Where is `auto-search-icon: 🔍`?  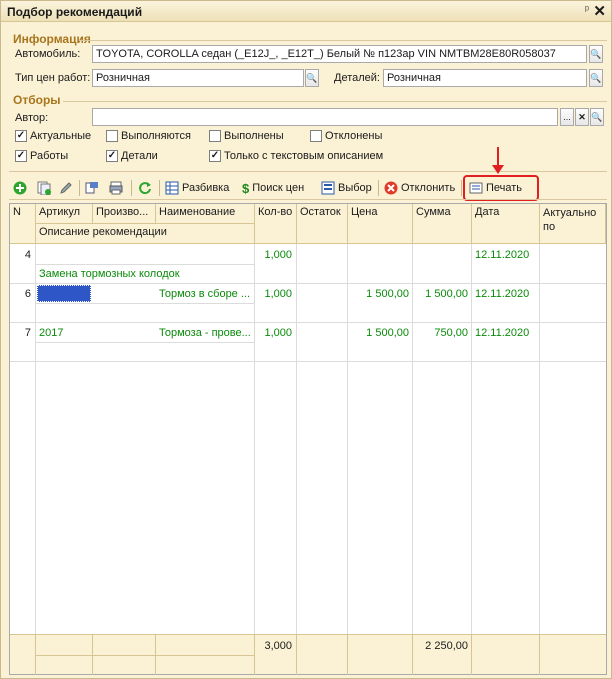 auto-search-icon: 🔍 is located at coordinates (596, 54).